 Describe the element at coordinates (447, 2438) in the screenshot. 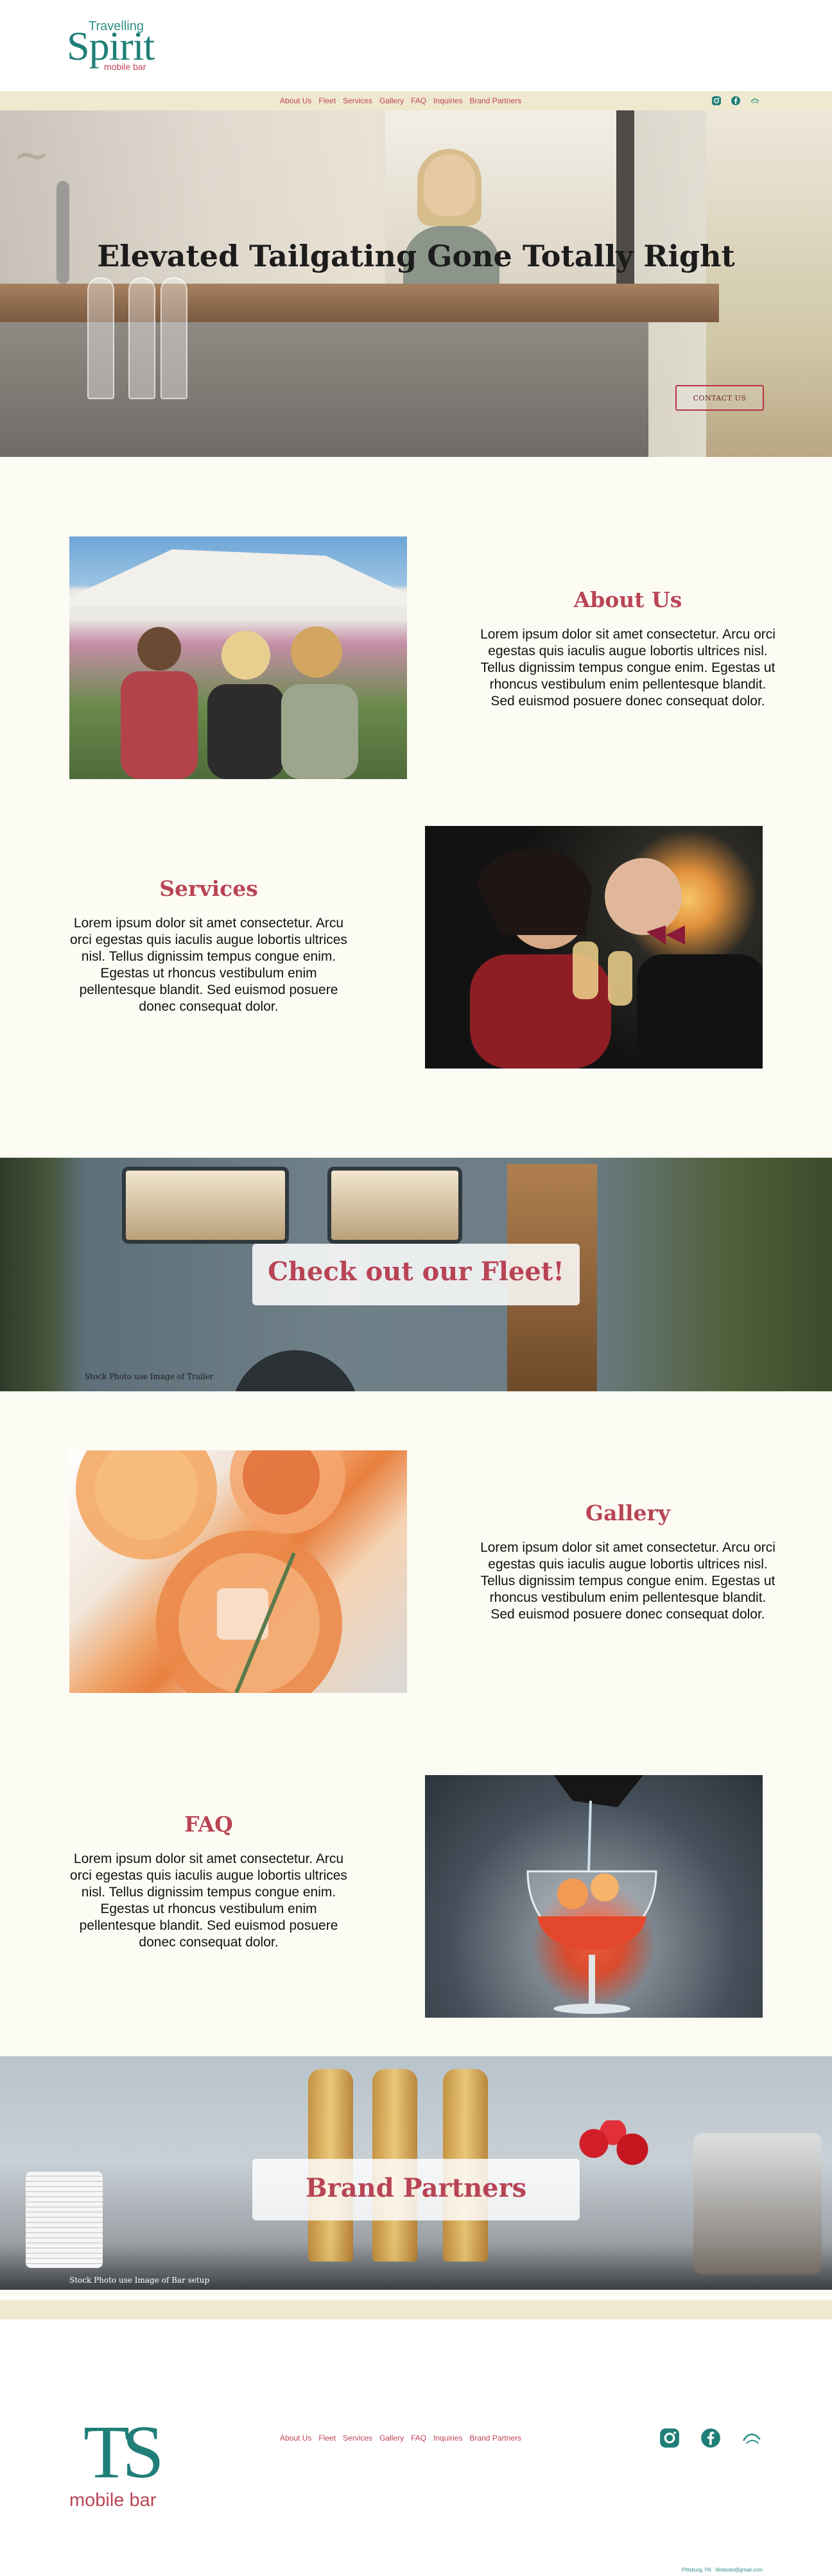

I see `footer-inquiries: Inquiries` at that location.